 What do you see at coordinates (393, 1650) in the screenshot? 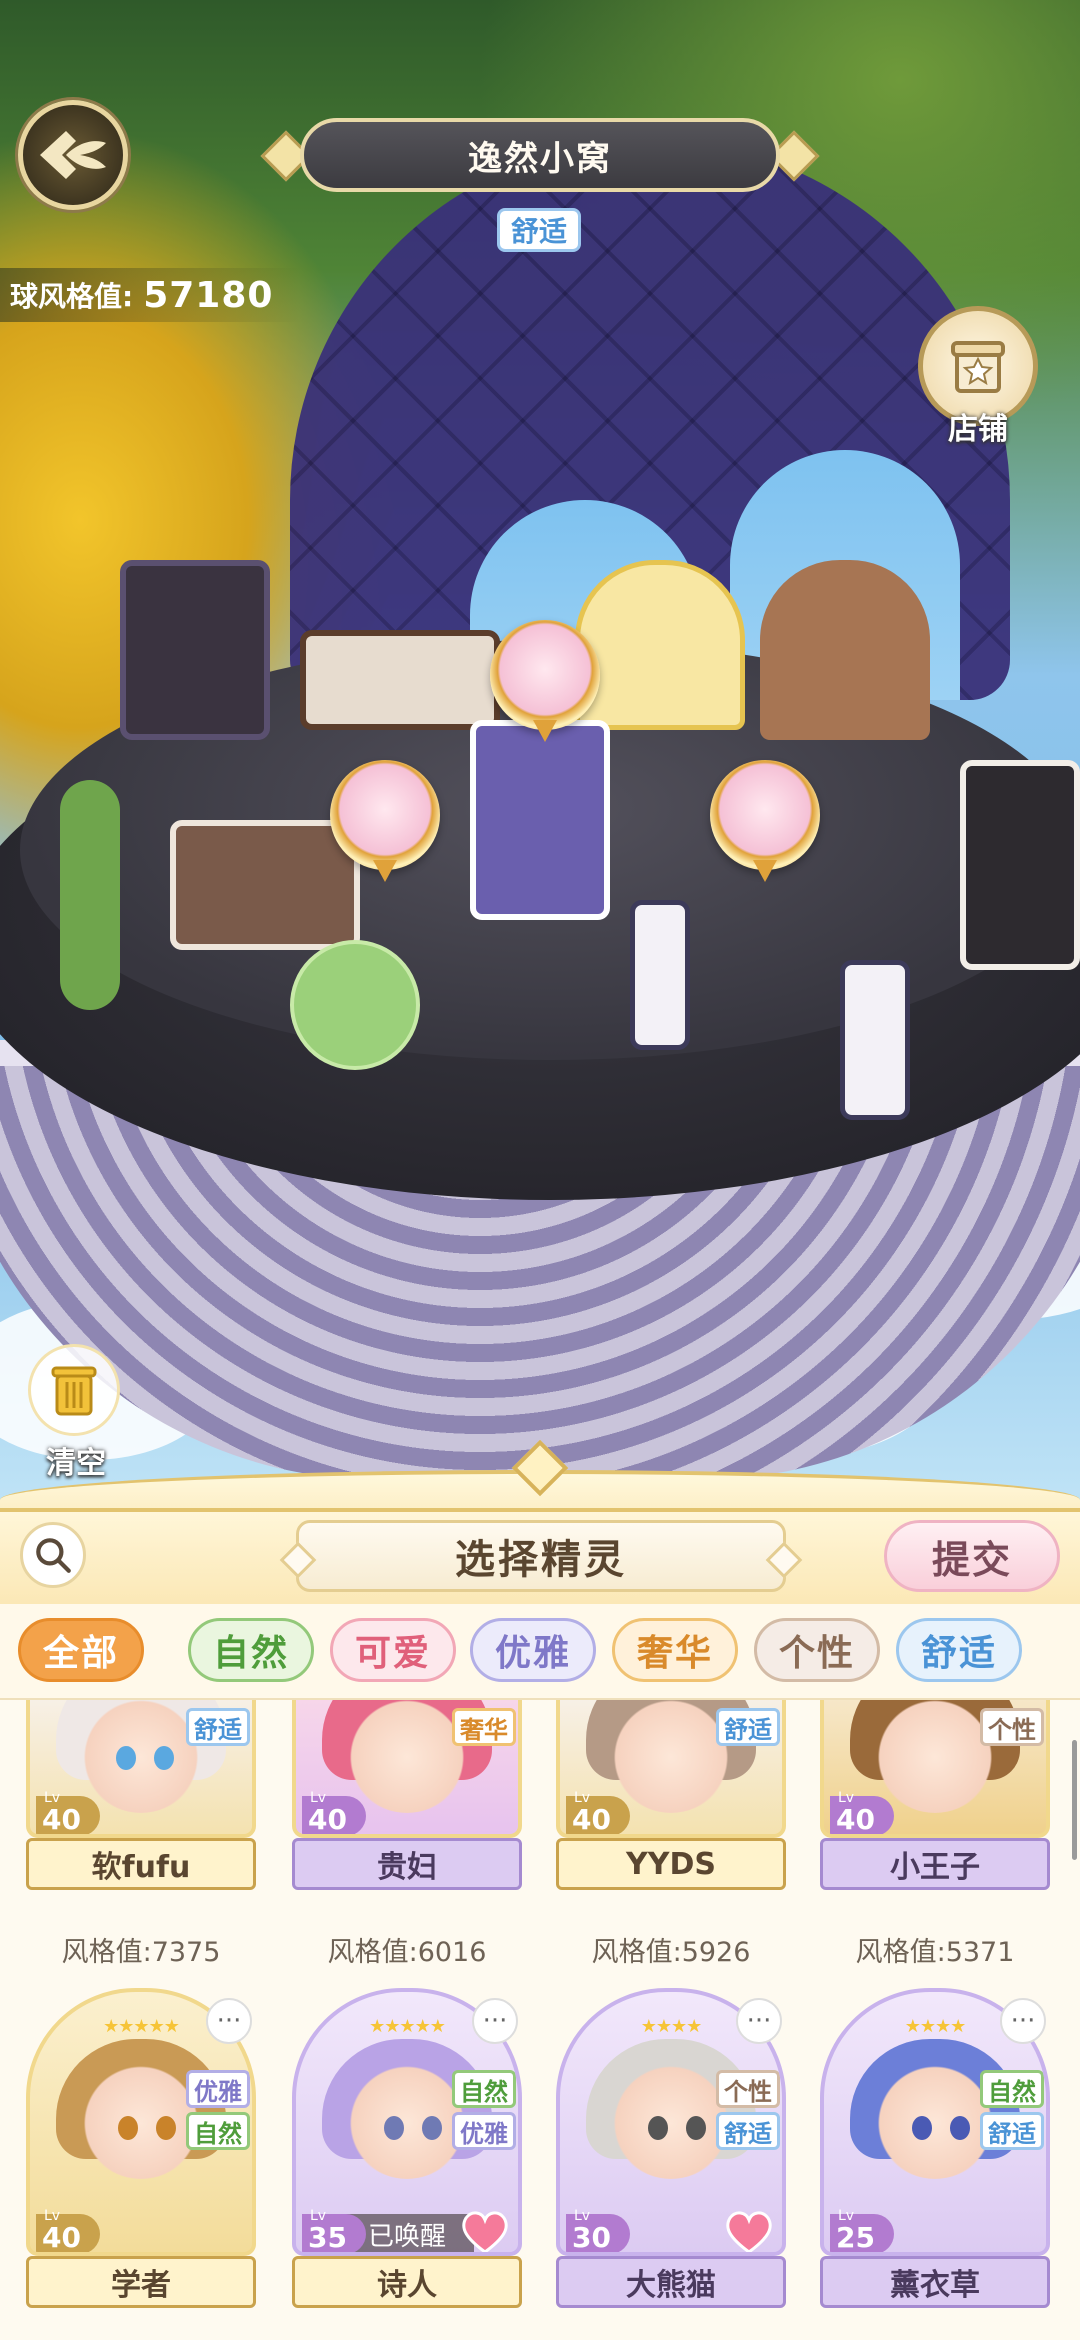
I see `filter-chip-cute: 可爱` at bounding box center [393, 1650].